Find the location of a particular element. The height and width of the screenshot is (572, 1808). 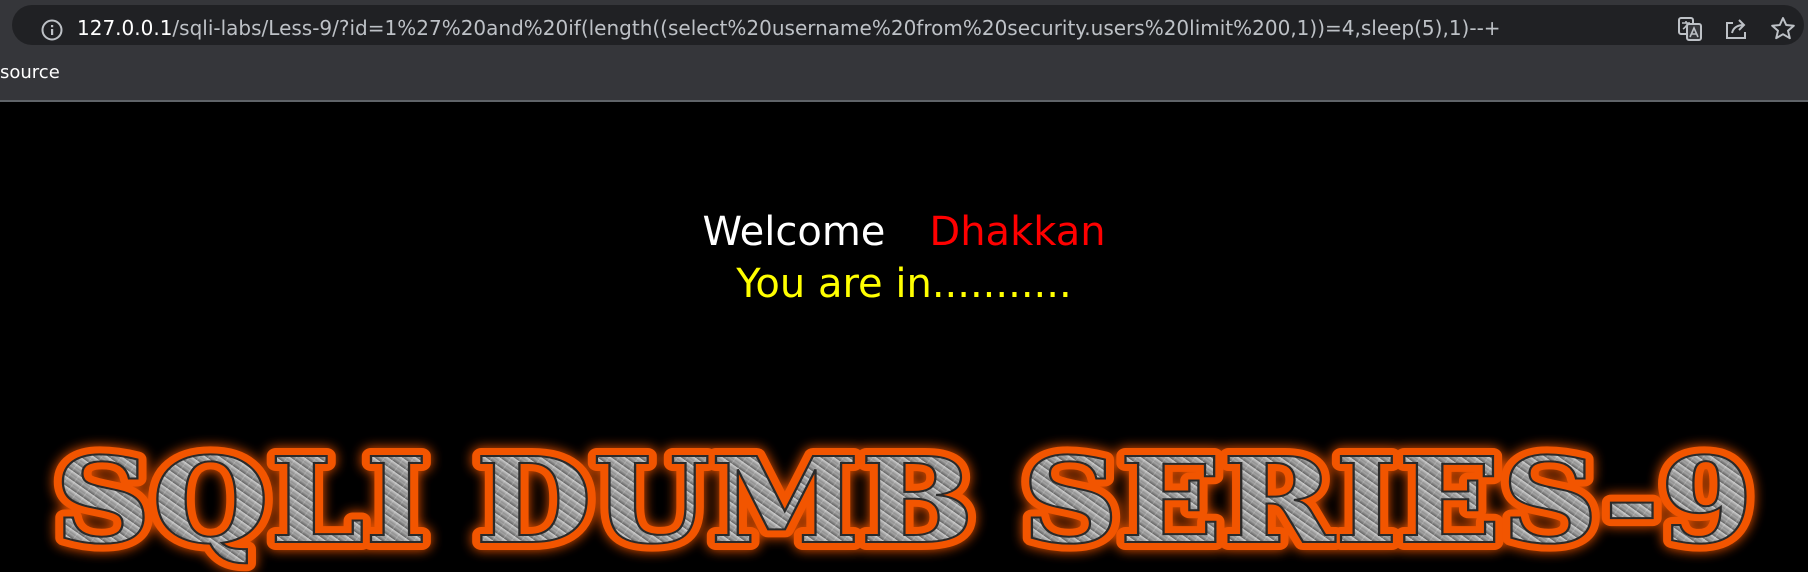

bookmark-star-icon is located at coordinates (1783, 29).